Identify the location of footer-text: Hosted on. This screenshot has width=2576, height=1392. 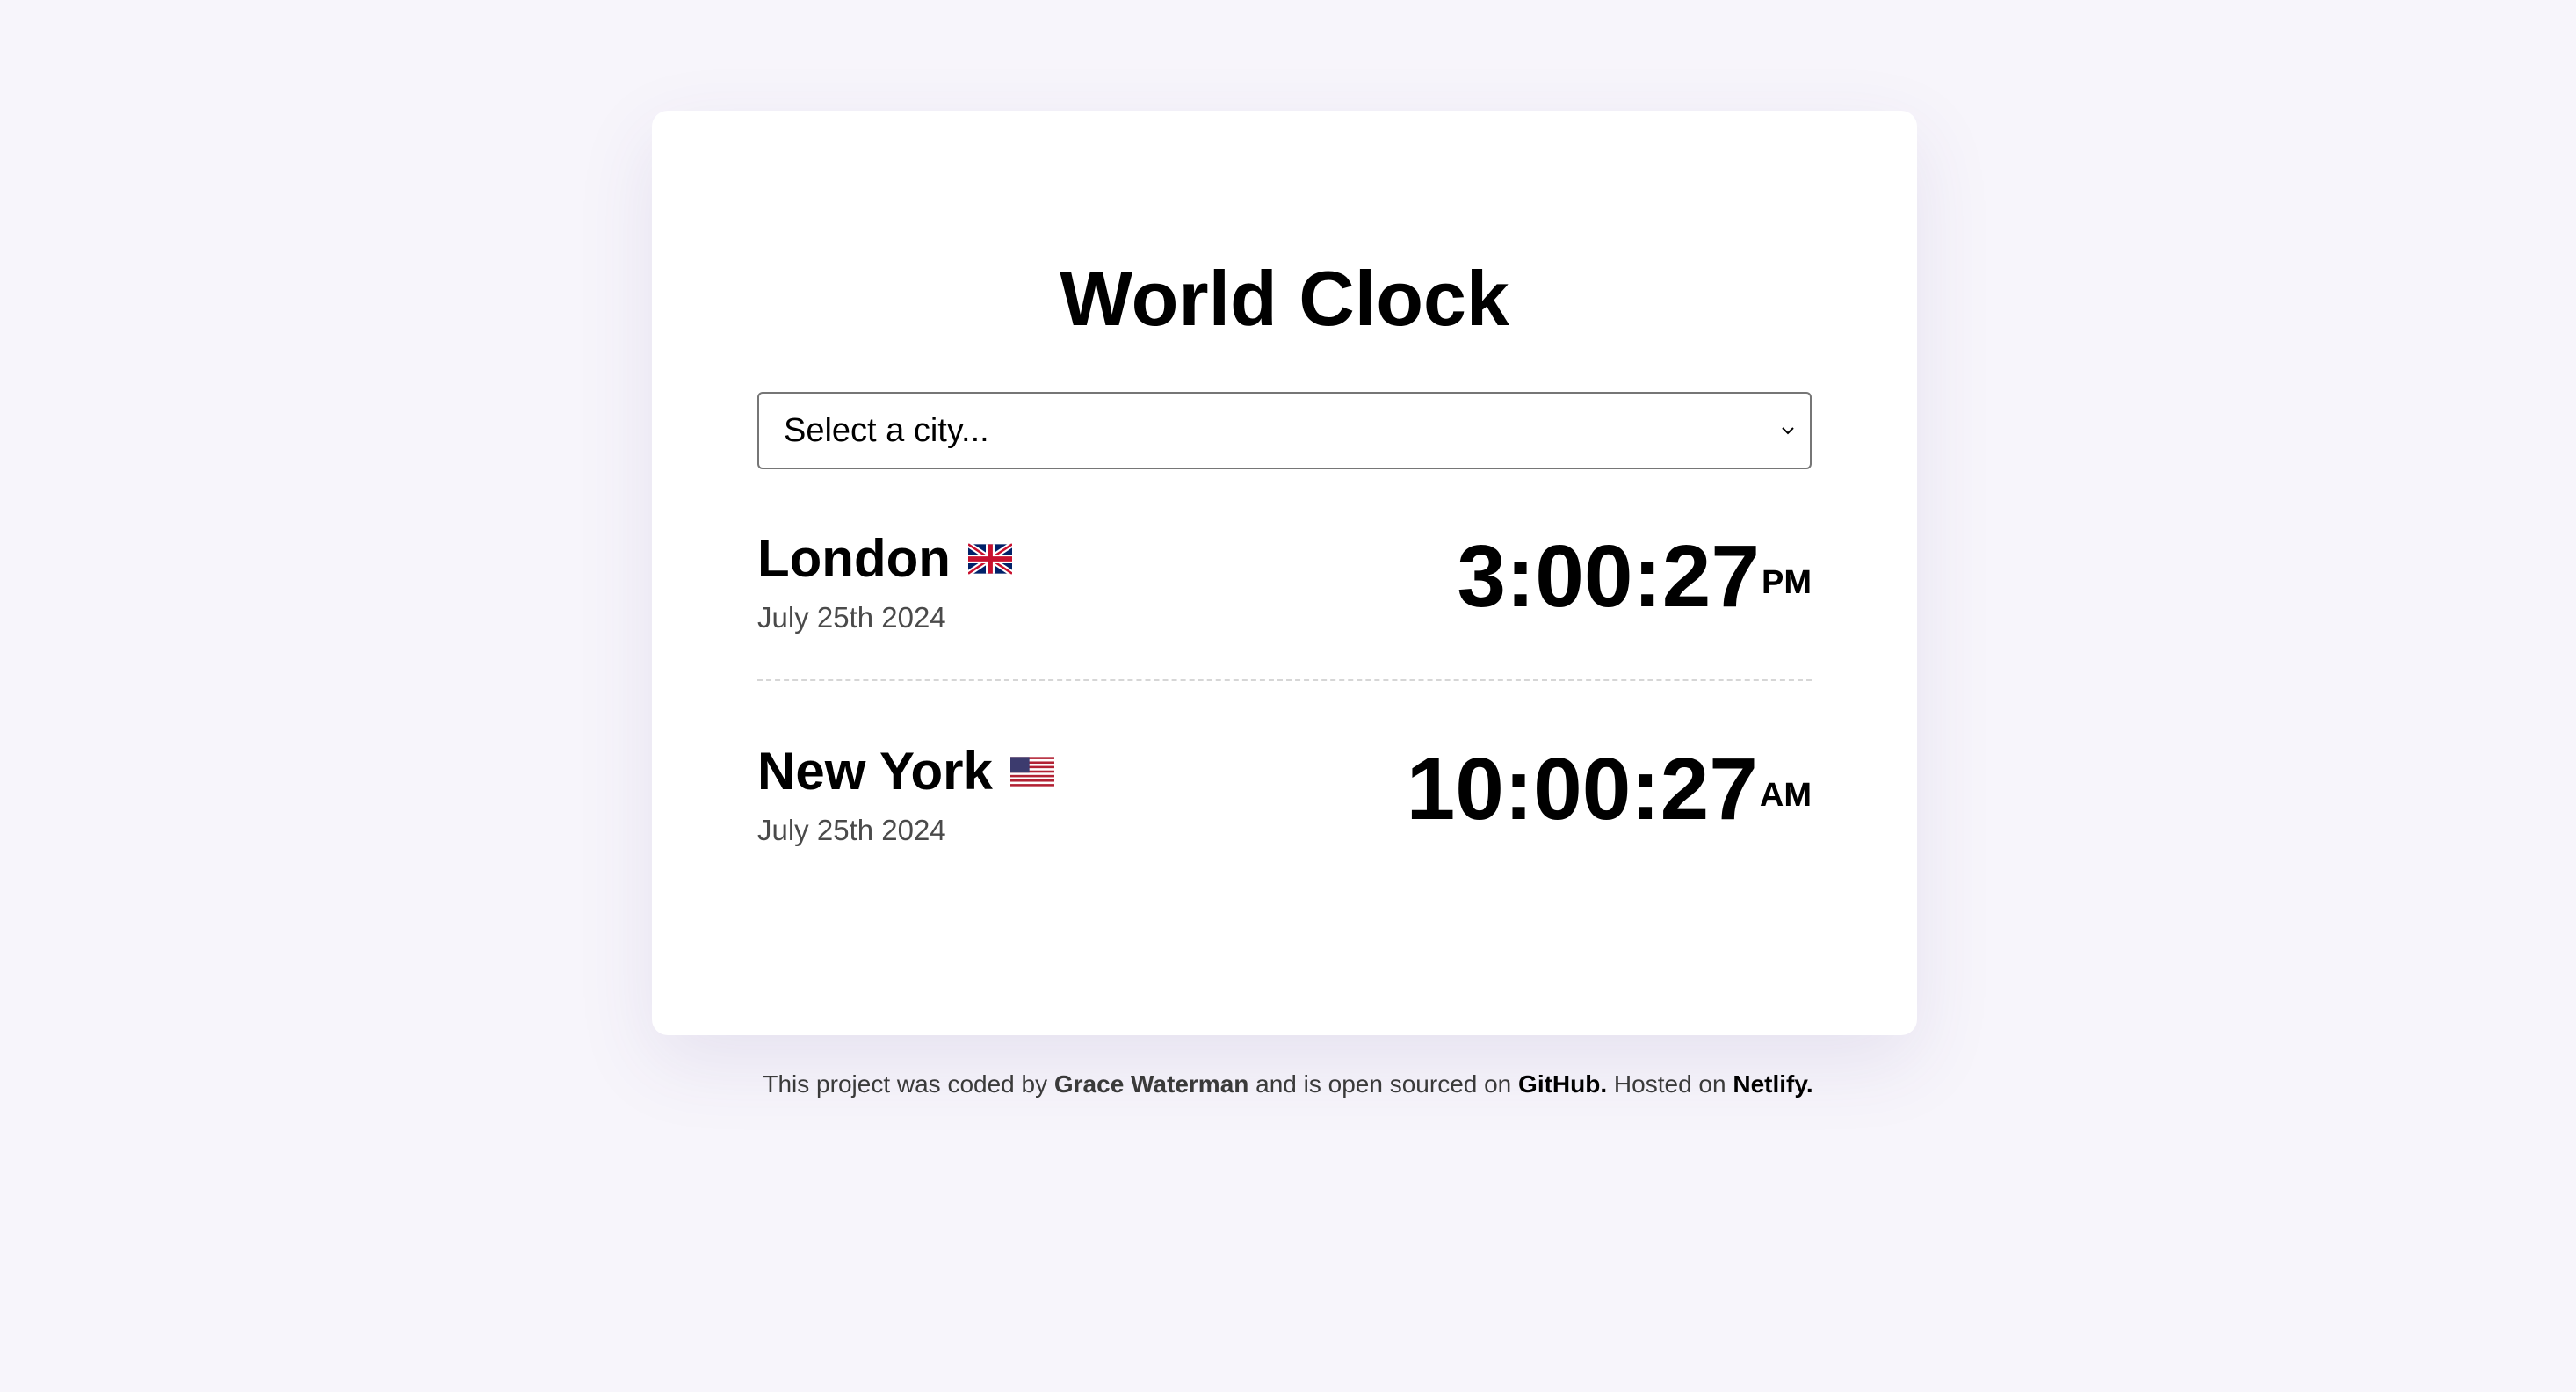
(1669, 1084).